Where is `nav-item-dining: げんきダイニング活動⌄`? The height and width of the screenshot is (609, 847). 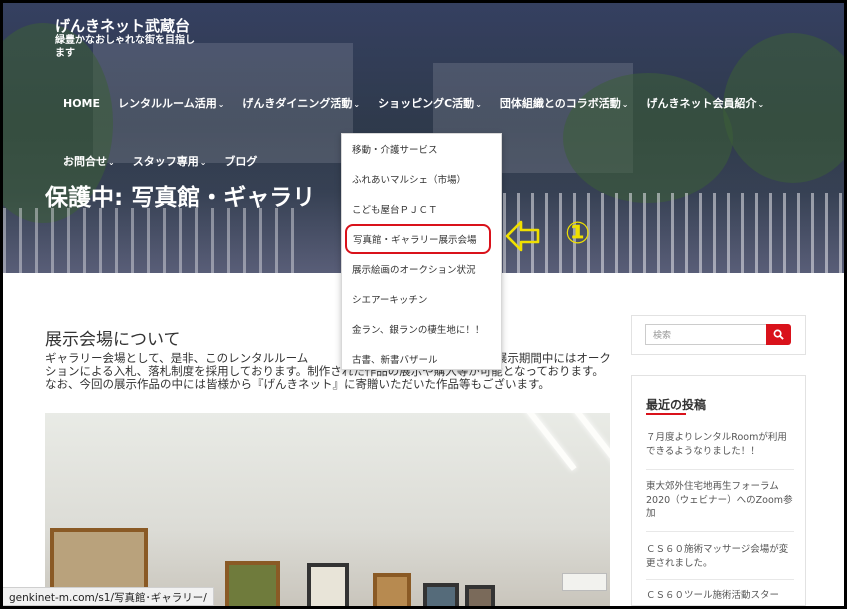 nav-item-dining: げんきダイニング活動⌄ is located at coordinates (301, 103).